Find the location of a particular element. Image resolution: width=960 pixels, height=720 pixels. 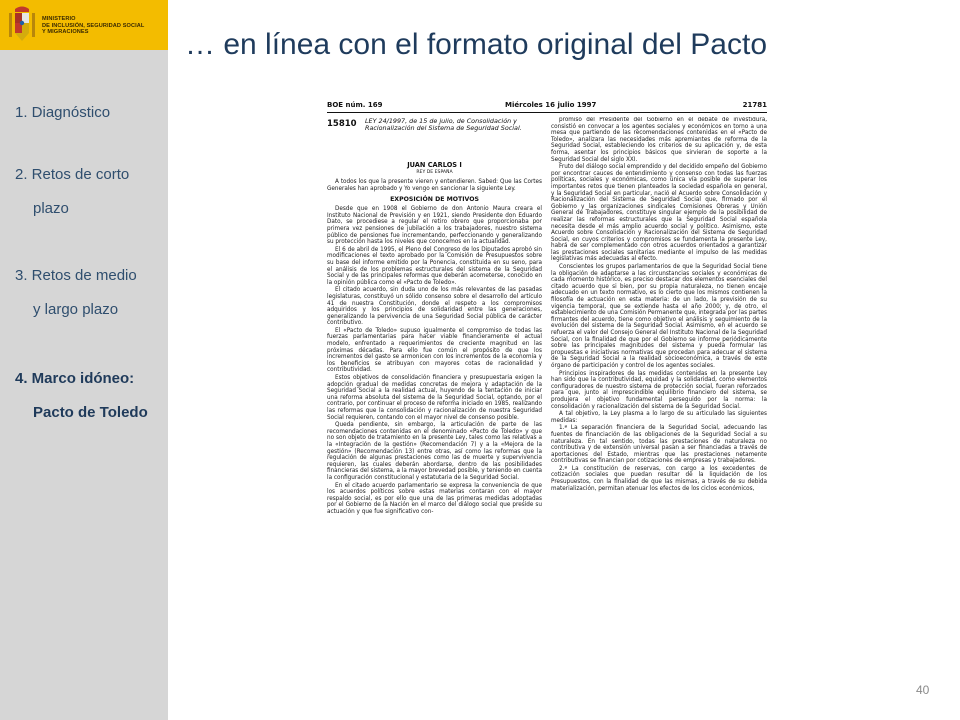

nav-item-label: 1. Diagnóstico is located at coordinates (63, 112).